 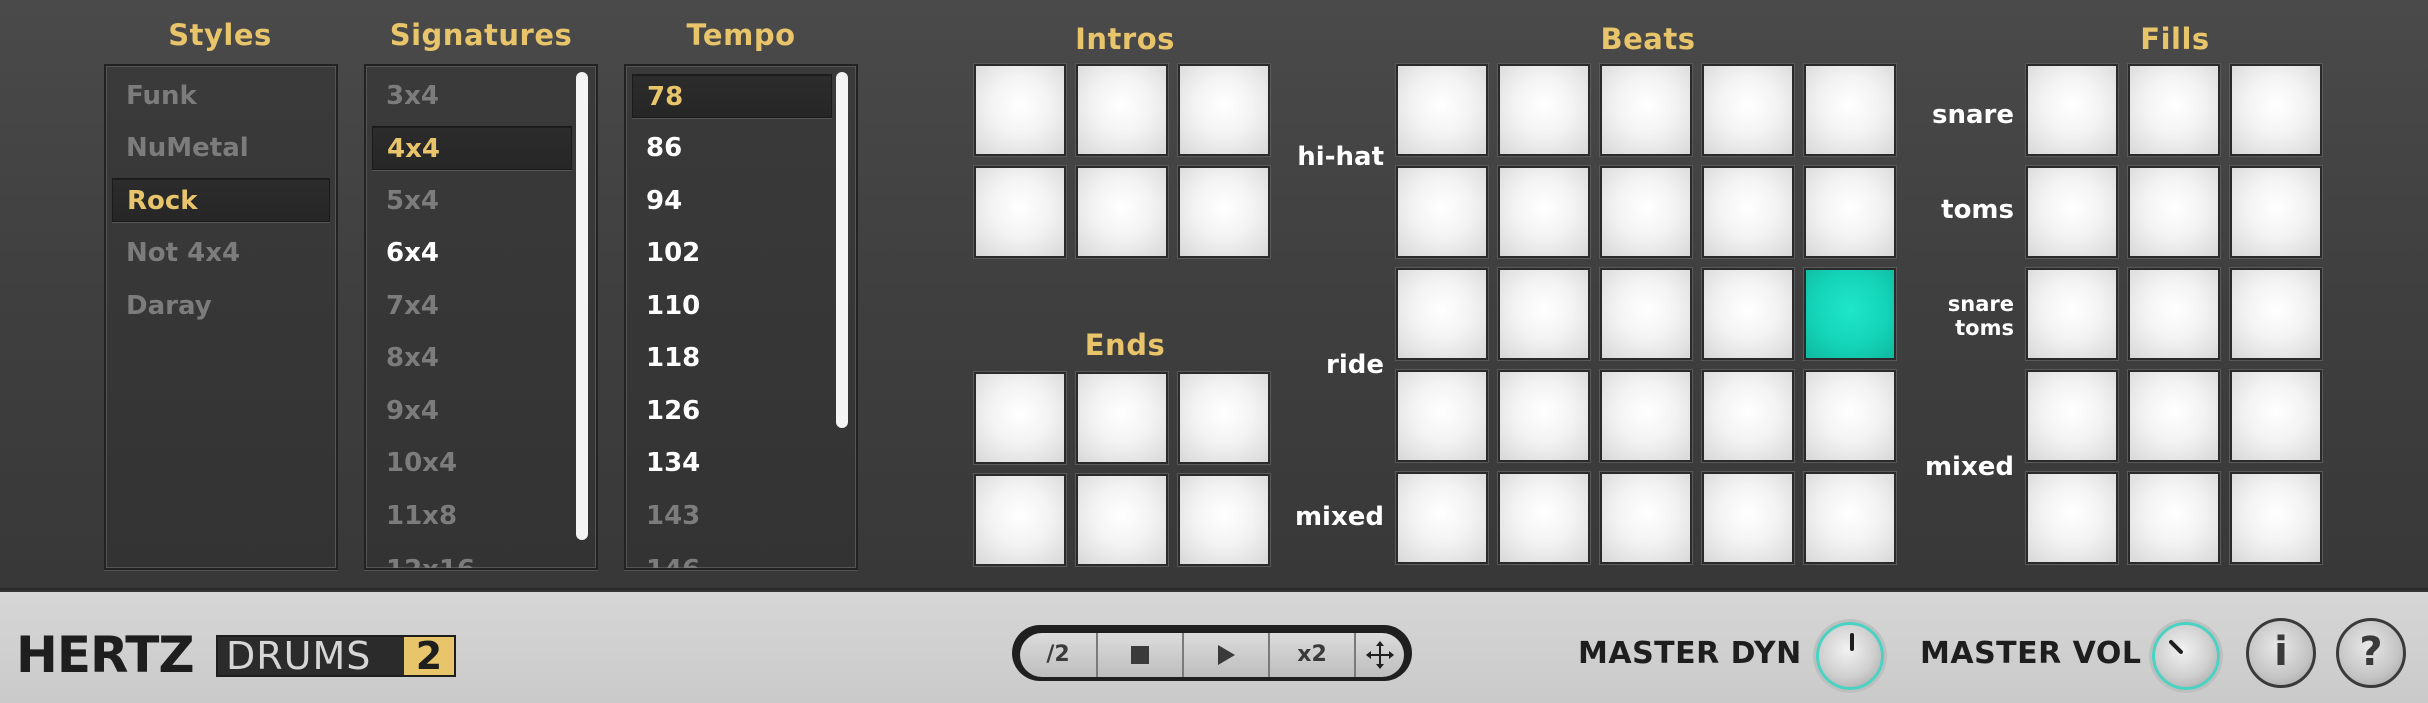 I want to click on fills-row-label-snare-toms-bottom: toms, so click(x=1984, y=328).